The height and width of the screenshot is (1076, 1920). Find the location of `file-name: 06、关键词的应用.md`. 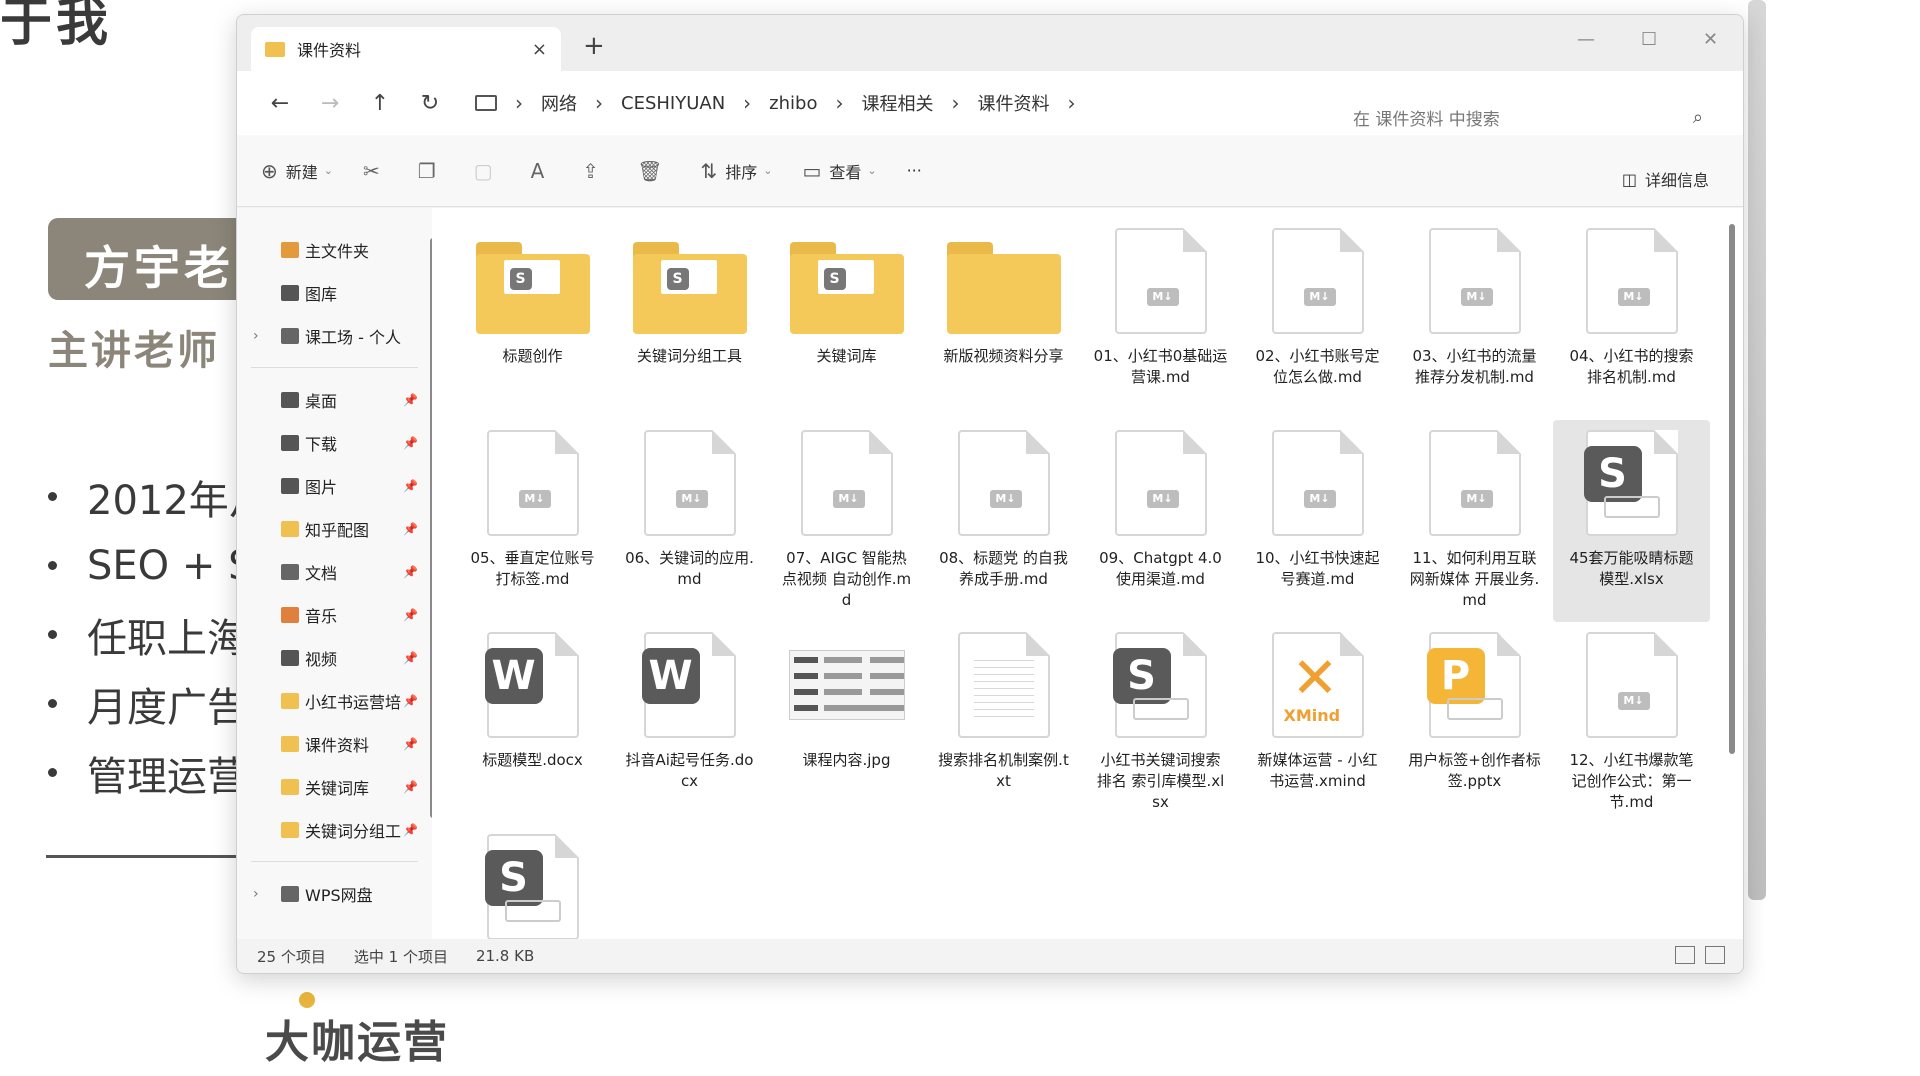

file-name: 06、关键词的应用.md is located at coordinates (689, 568).